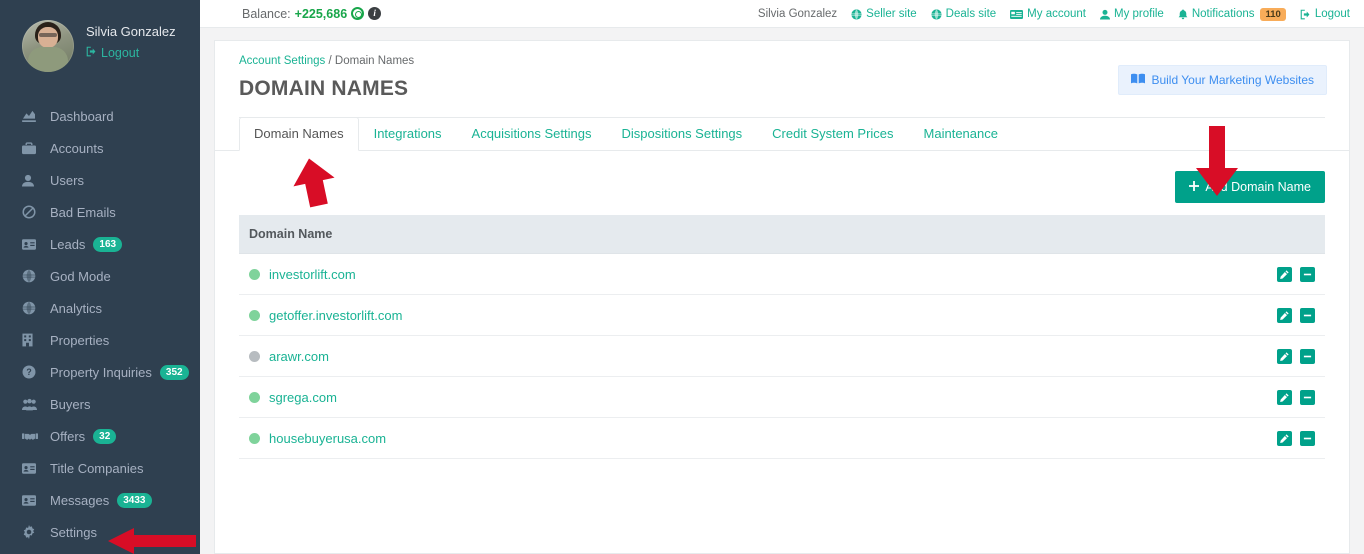  What do you see at coordinates (31, 532) in the screenshot?
I see `gear-icon` at bounding box center [31, 532].